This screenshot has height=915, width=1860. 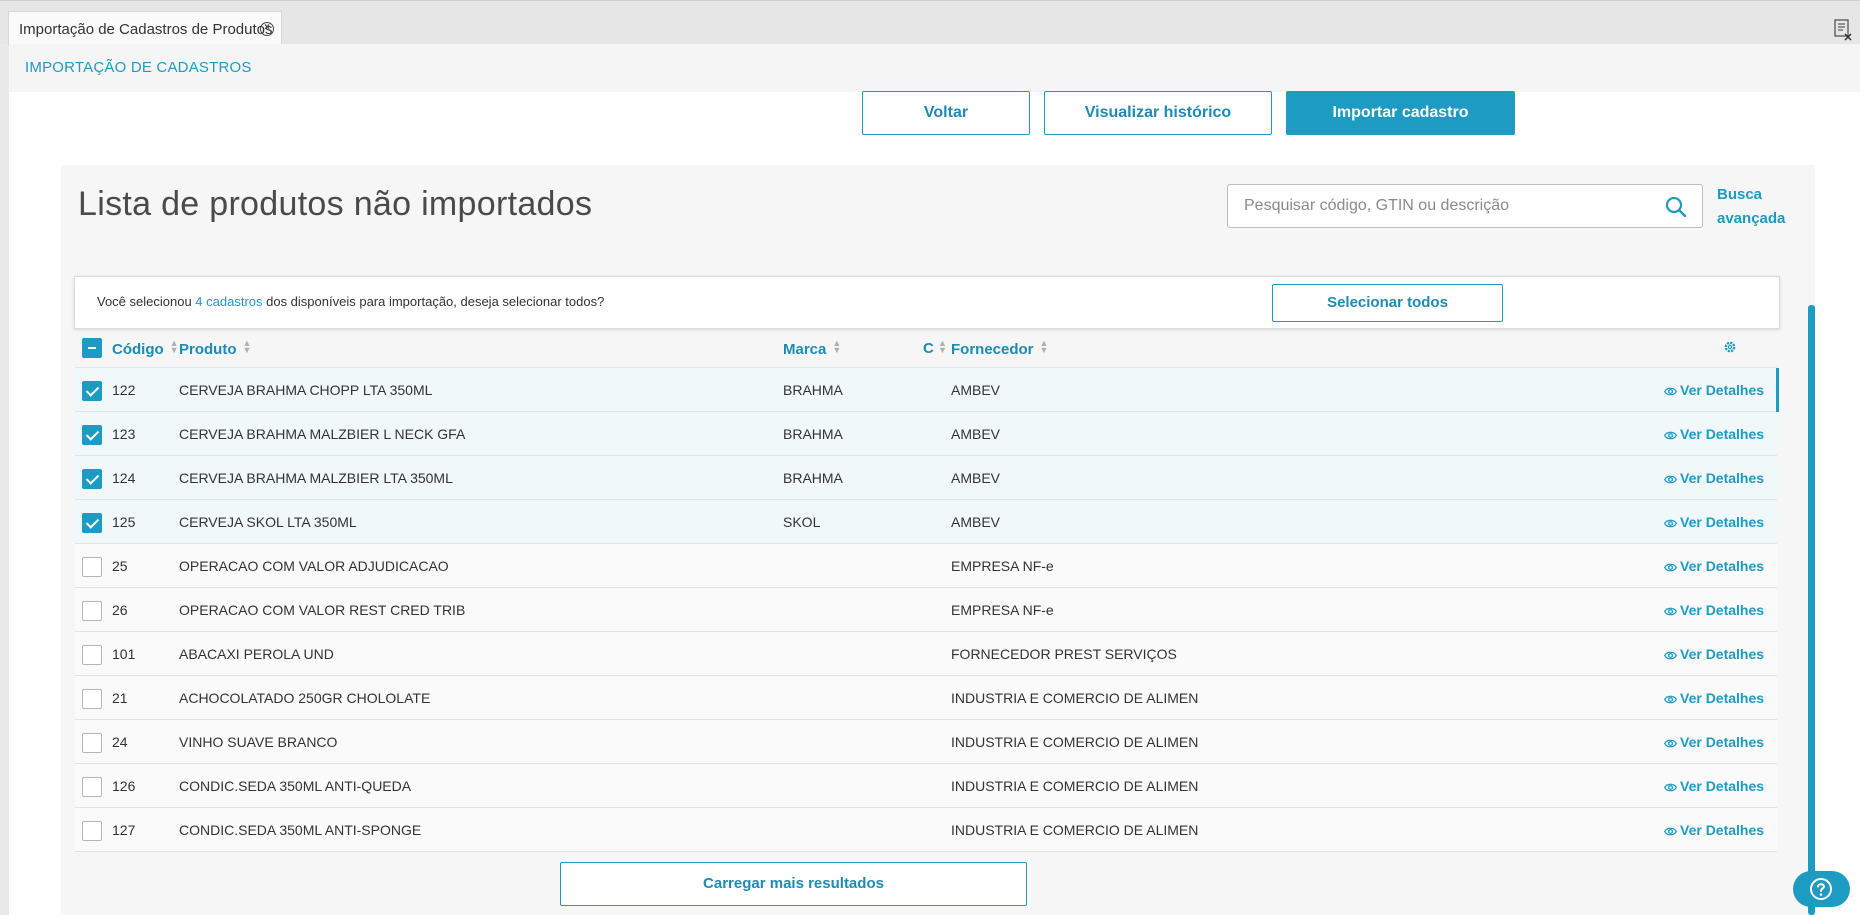 What do you see at coordinates (1158, 113) in the screenshot?
I see `visualizar-historico-button: Visualizar histórico` at bounding box center [1158, 113].